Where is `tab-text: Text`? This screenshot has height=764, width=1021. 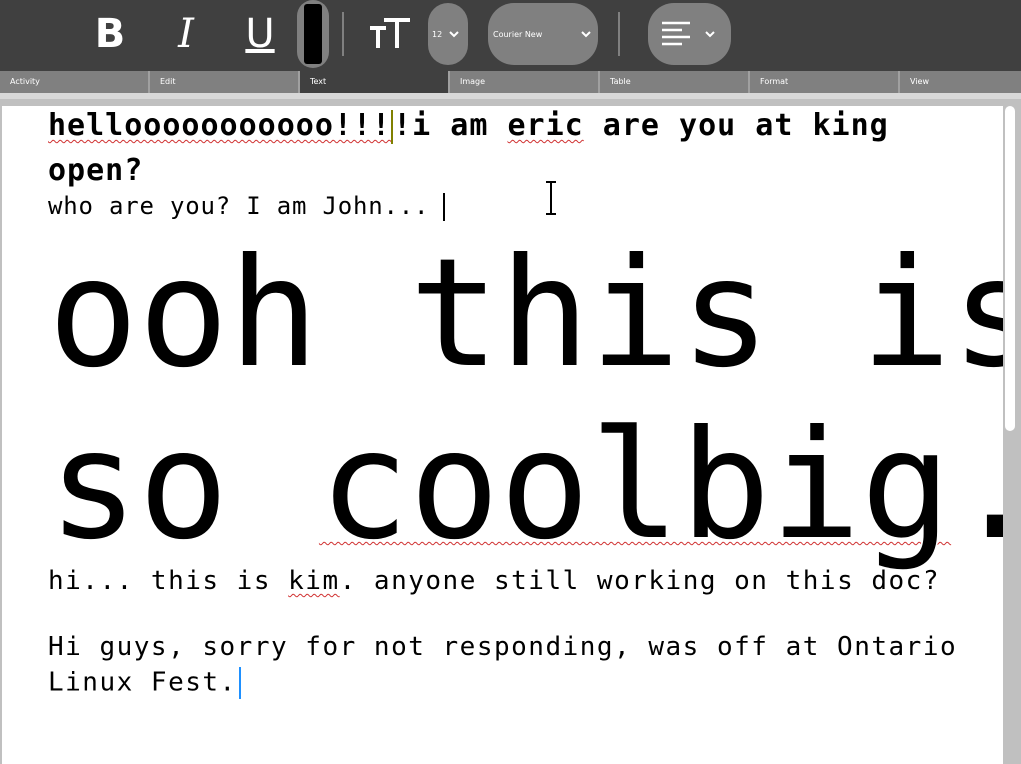 tab-text: Text is located at coordinates (373, 82).